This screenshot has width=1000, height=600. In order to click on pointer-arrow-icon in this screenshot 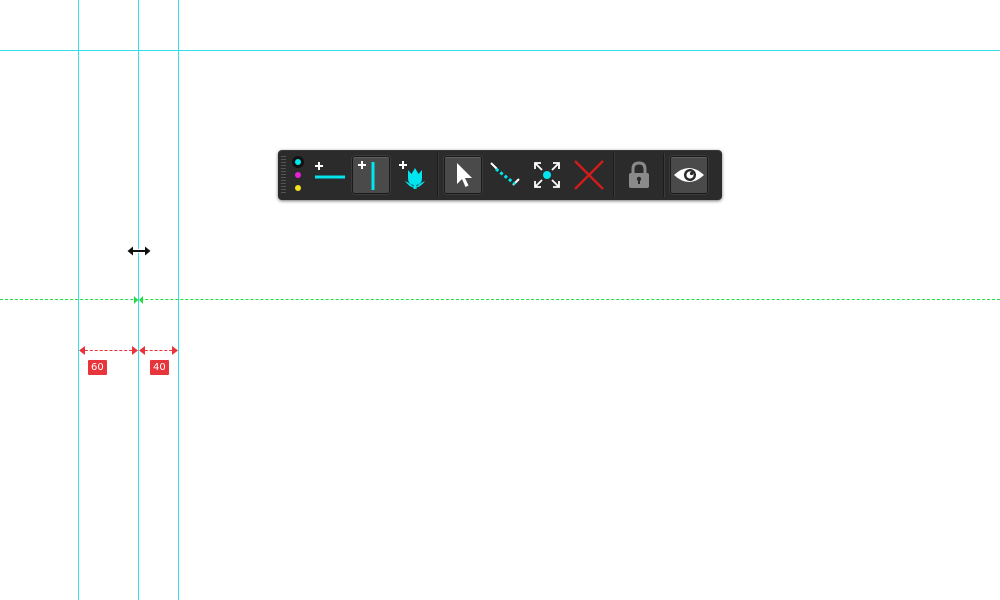, I will do `click(464, 175)`.